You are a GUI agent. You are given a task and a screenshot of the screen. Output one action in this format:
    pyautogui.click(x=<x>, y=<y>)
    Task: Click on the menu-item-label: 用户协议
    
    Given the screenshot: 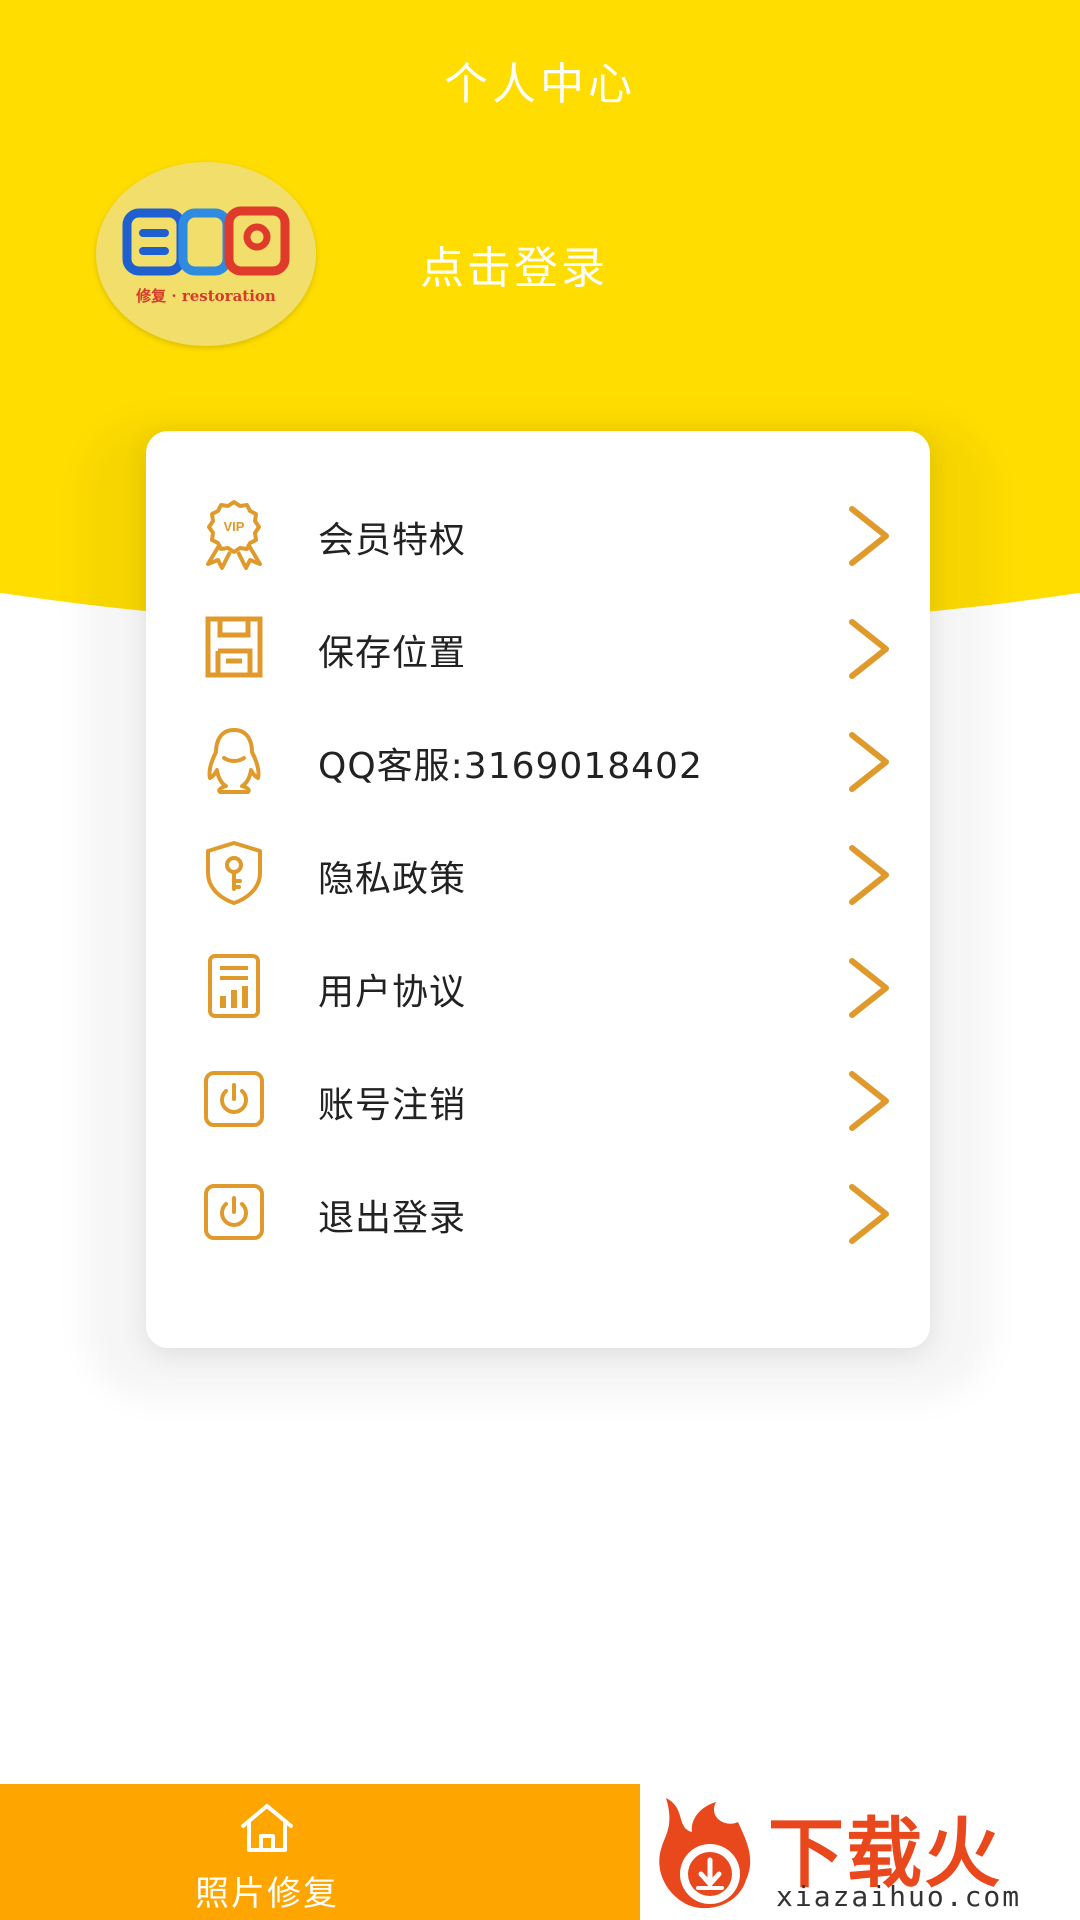 What is the action you would take?
    pyautogui.click(x=392, y=992)
    